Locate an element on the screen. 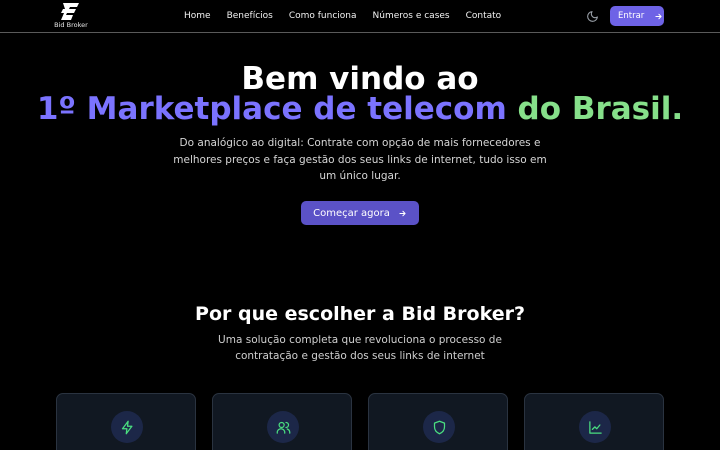 The height and width of the screenshot is (450, 720). moon-icon is located at coordinates (592, 16).